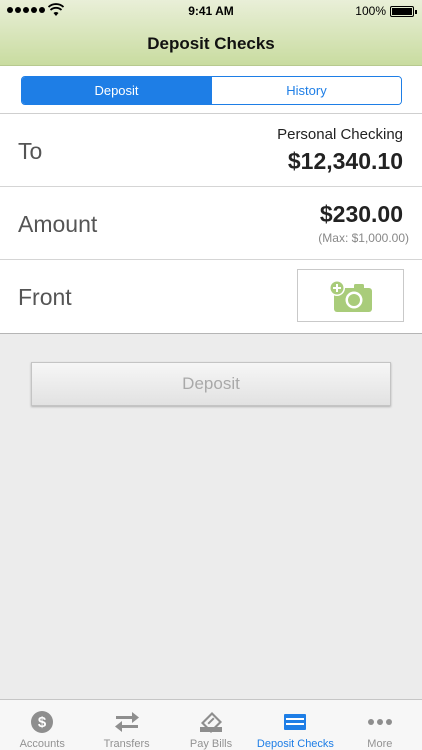 This screenshot has width=422, height=750. What do you see at coordinates (58, 224) in the screenshot?
I see `amount-label: Amount` at bounding box center [58, 224].